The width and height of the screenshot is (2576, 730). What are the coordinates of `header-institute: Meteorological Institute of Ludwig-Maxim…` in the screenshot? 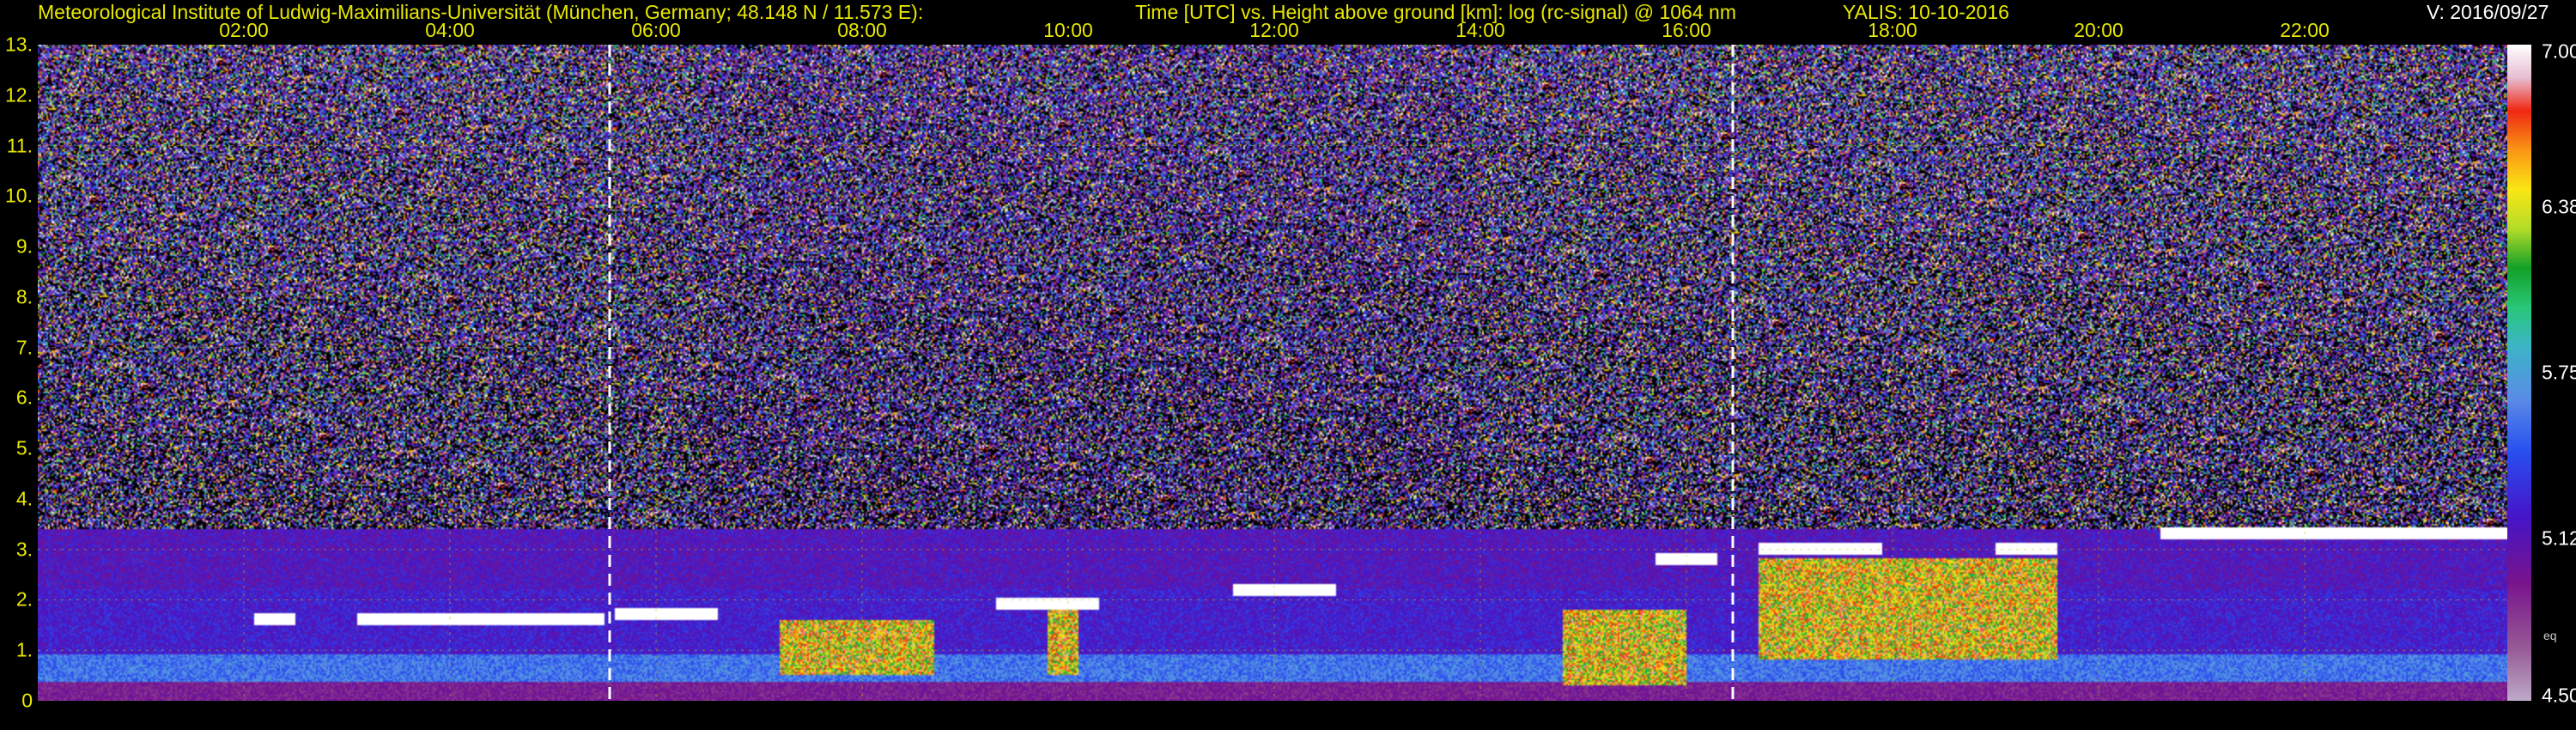 It's located at (481, 12).